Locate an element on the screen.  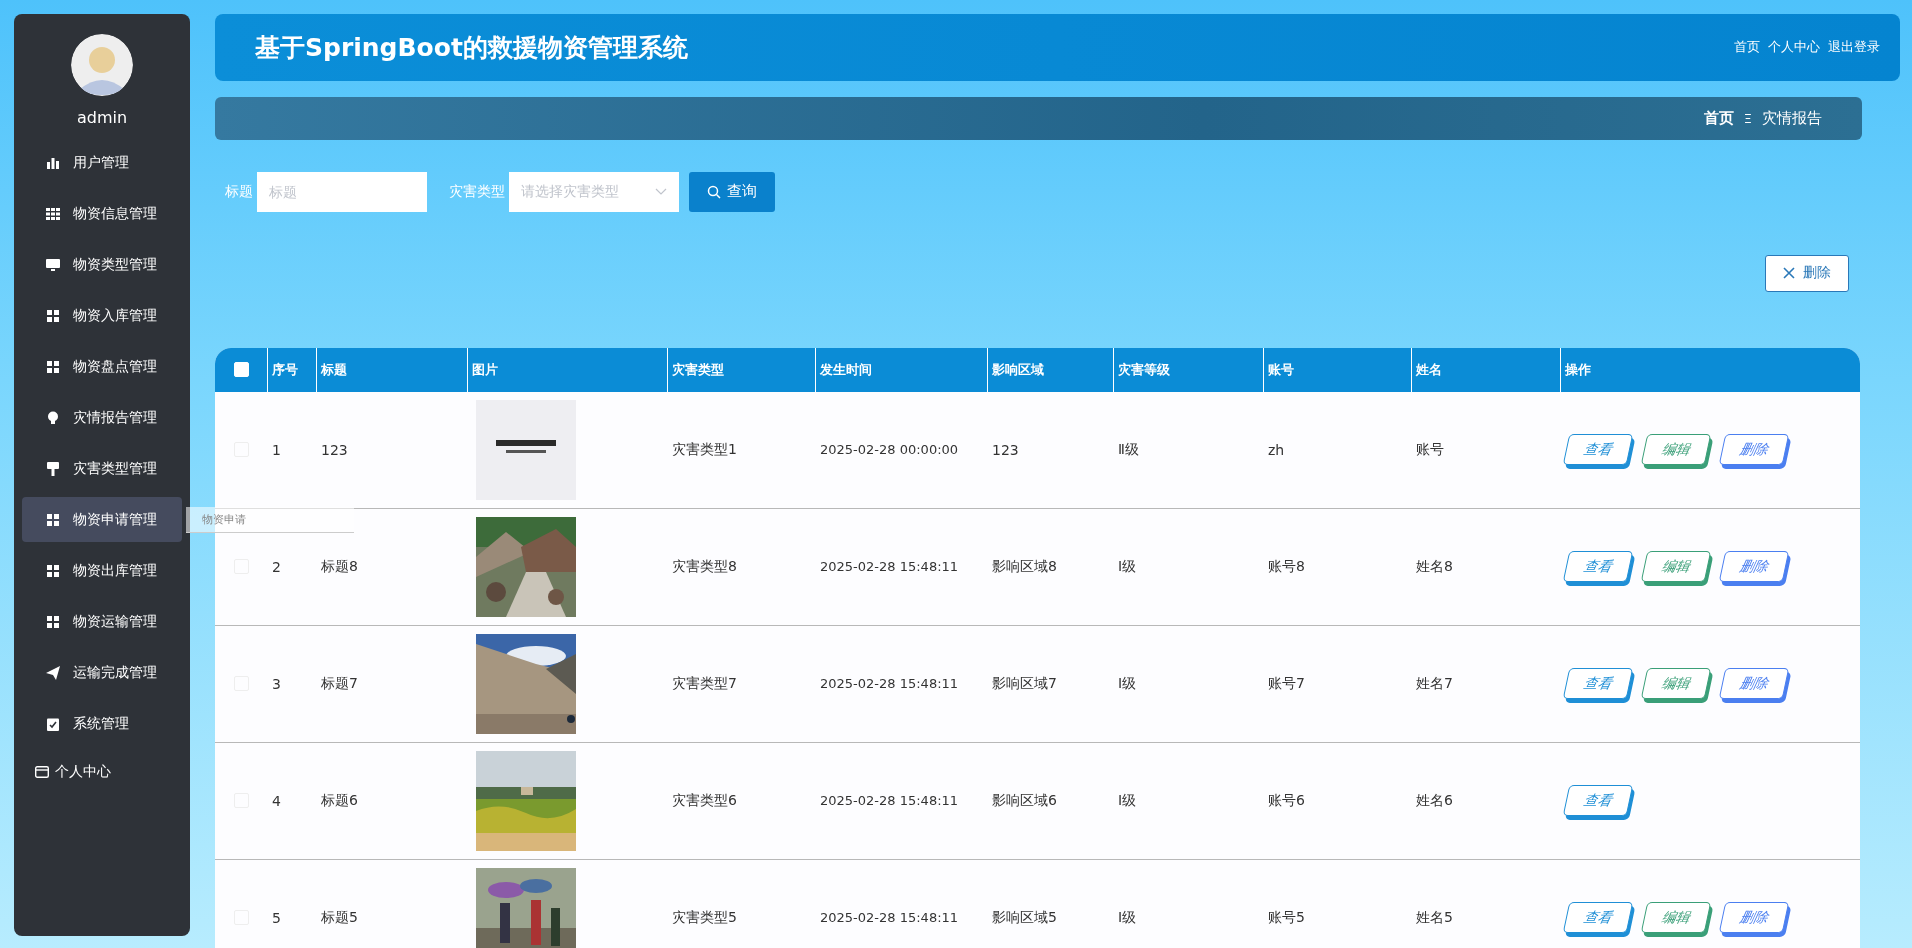
sidebar-item: 个人中心 is located at coordinates (102, 771).